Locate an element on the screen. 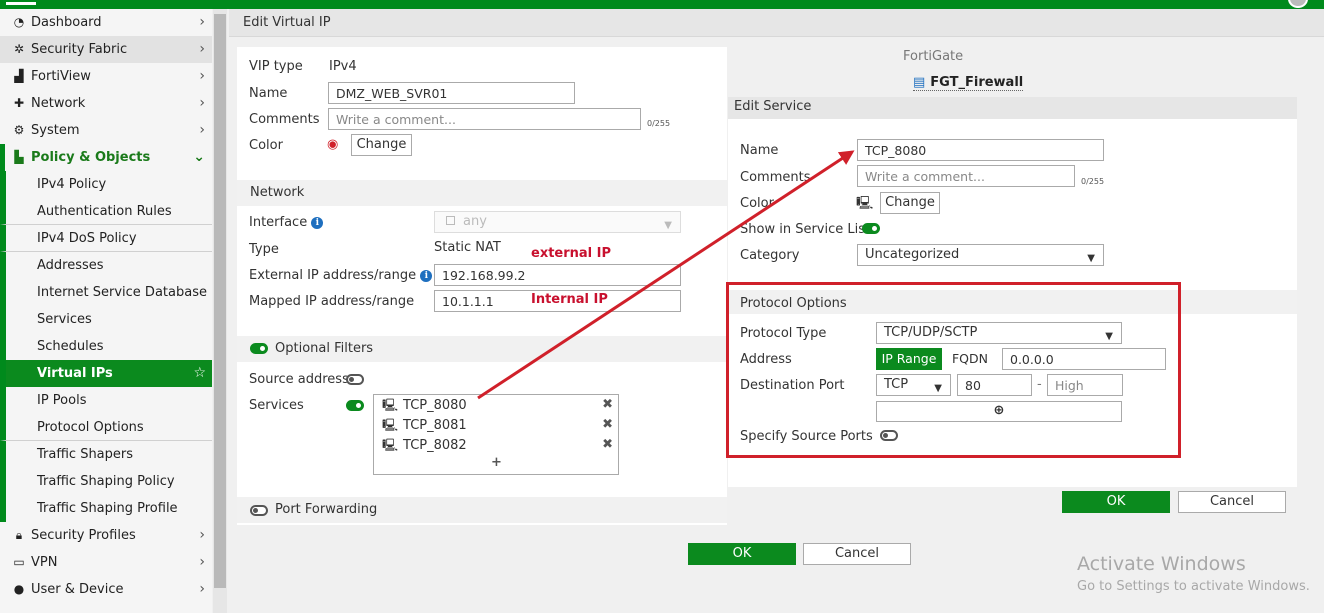 The height and width of the screenshot is (613, 1324). show-in-list-label: Show in Service List is located at coordinates (805, 229).